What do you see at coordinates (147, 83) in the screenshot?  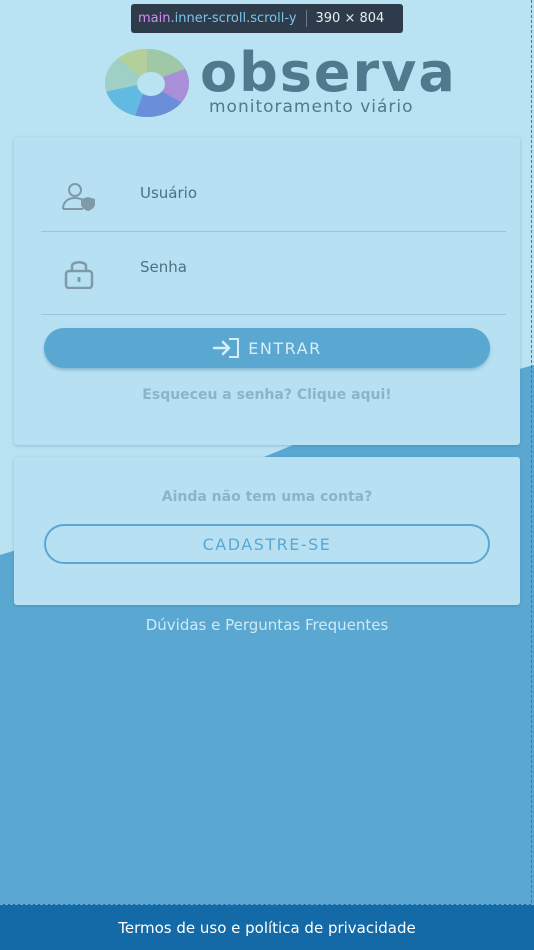 I see `aperture-logo-icon` at bounding box center [147, 83].